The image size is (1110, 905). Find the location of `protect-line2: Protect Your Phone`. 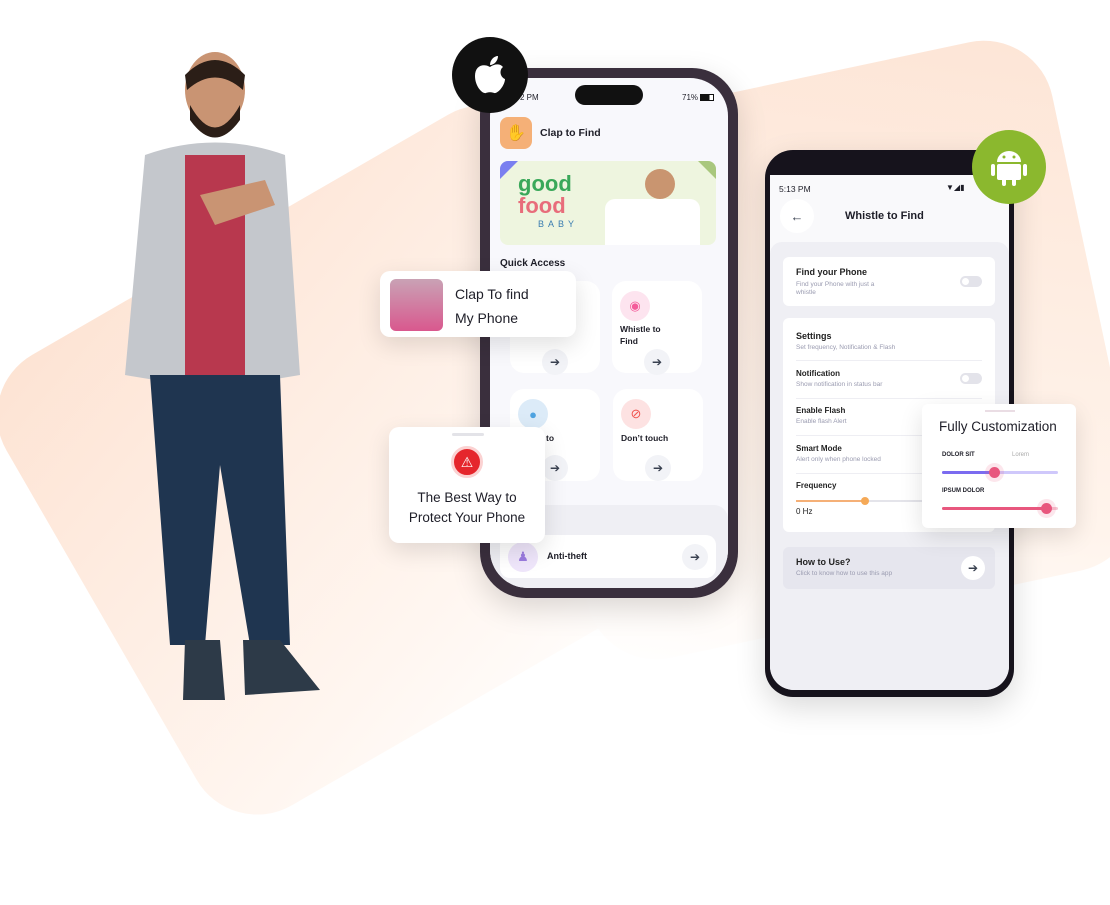

protect-line2: Protect Your Phone is located at coordinates (467, 517).